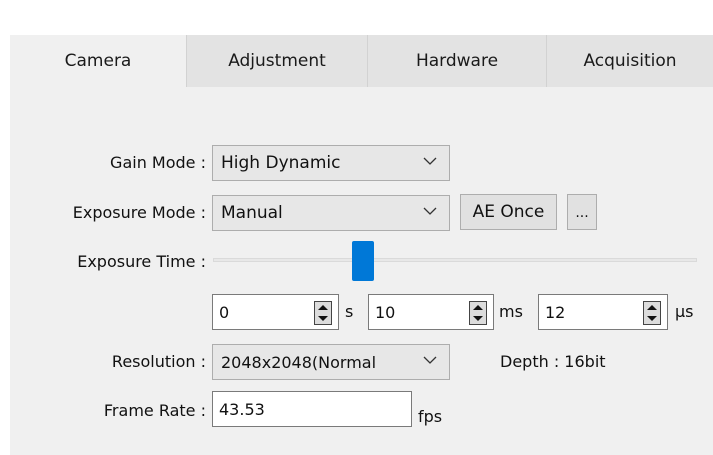 The width and height of the screenshot is (713, 455). What do you see at coordinates (154, 410) in the screenshot?
I see `frame-rate-label: Frame Rate :` at bounding box center [154, 410].